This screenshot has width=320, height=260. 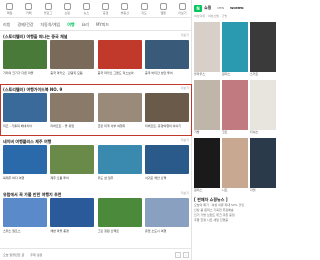 What do you see at coordinates (263, 132) in the screenshot?
I see `product-label: 티셔츠` at bounding box center [263, 132].